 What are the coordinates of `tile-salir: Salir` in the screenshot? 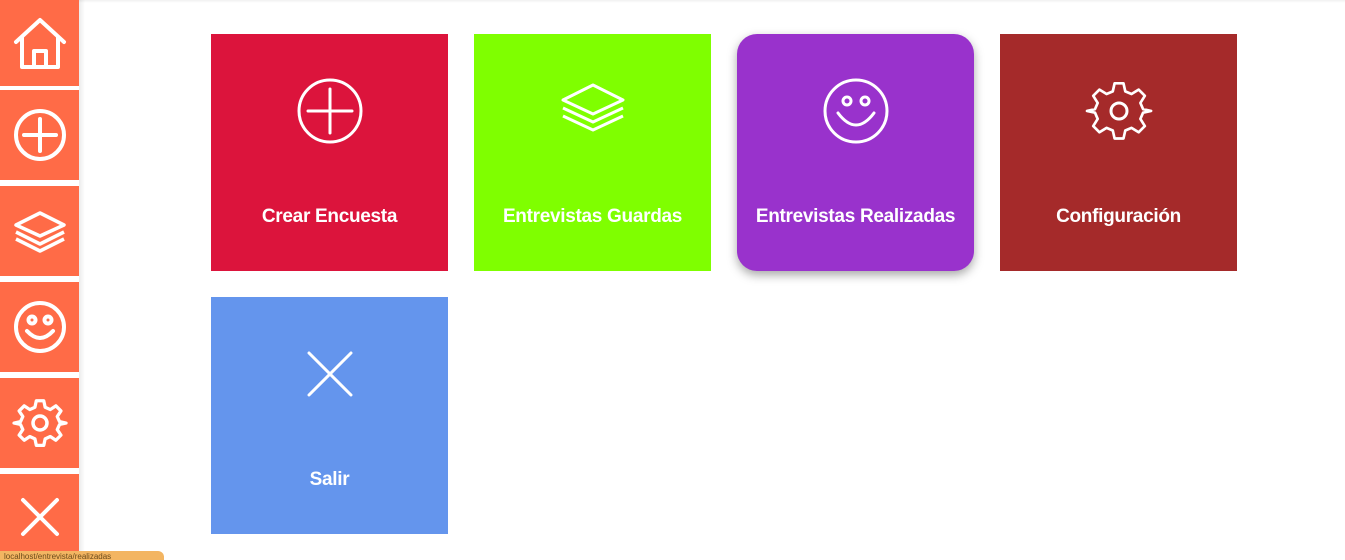 It's located at (329, 415).